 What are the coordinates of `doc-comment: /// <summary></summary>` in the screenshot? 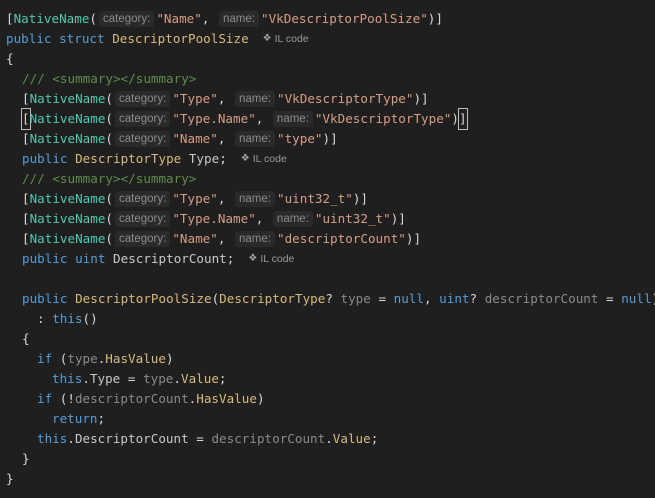 It's located at (109, 178).